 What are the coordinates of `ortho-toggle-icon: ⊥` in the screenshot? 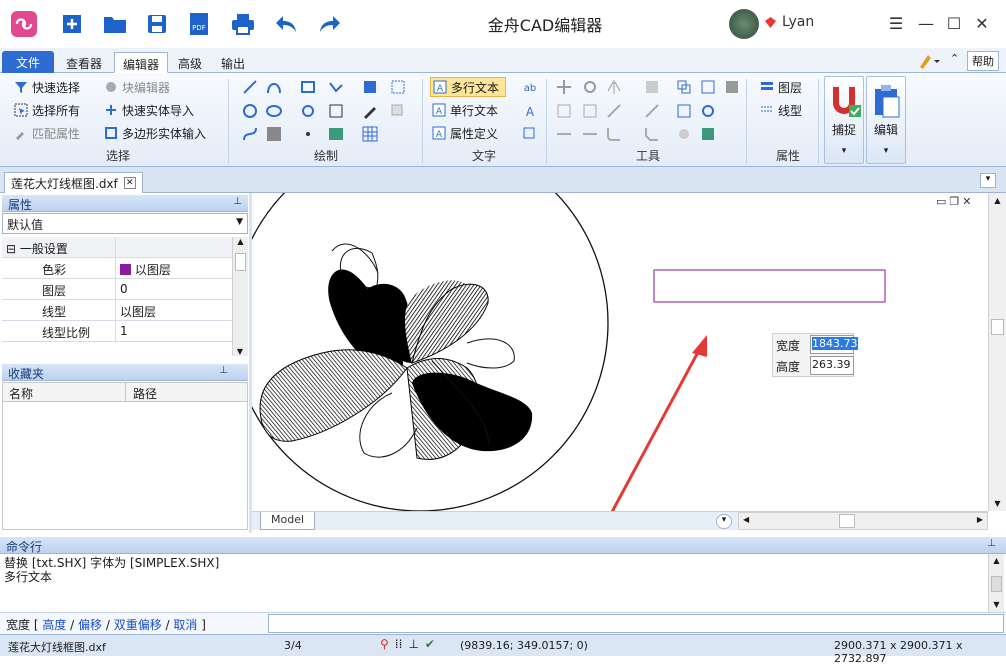 It's located at (413, 644).